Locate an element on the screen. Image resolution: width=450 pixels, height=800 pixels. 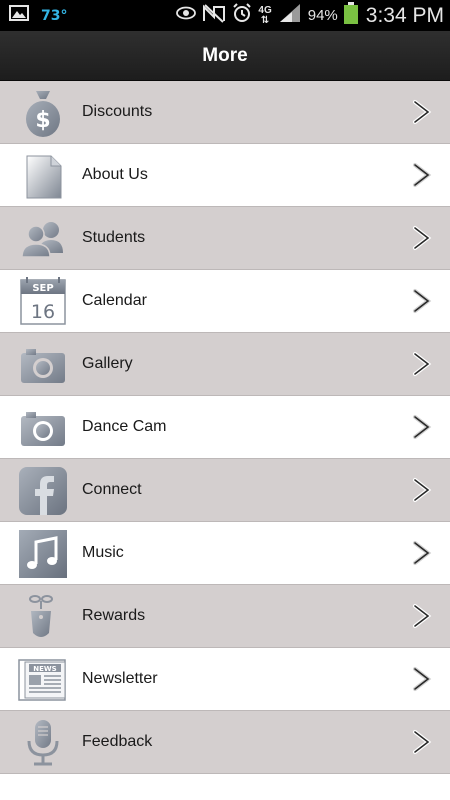
status-bar: 73° 4G ⇅ 94% 3:34 PM is located at coordinates (225, 15).